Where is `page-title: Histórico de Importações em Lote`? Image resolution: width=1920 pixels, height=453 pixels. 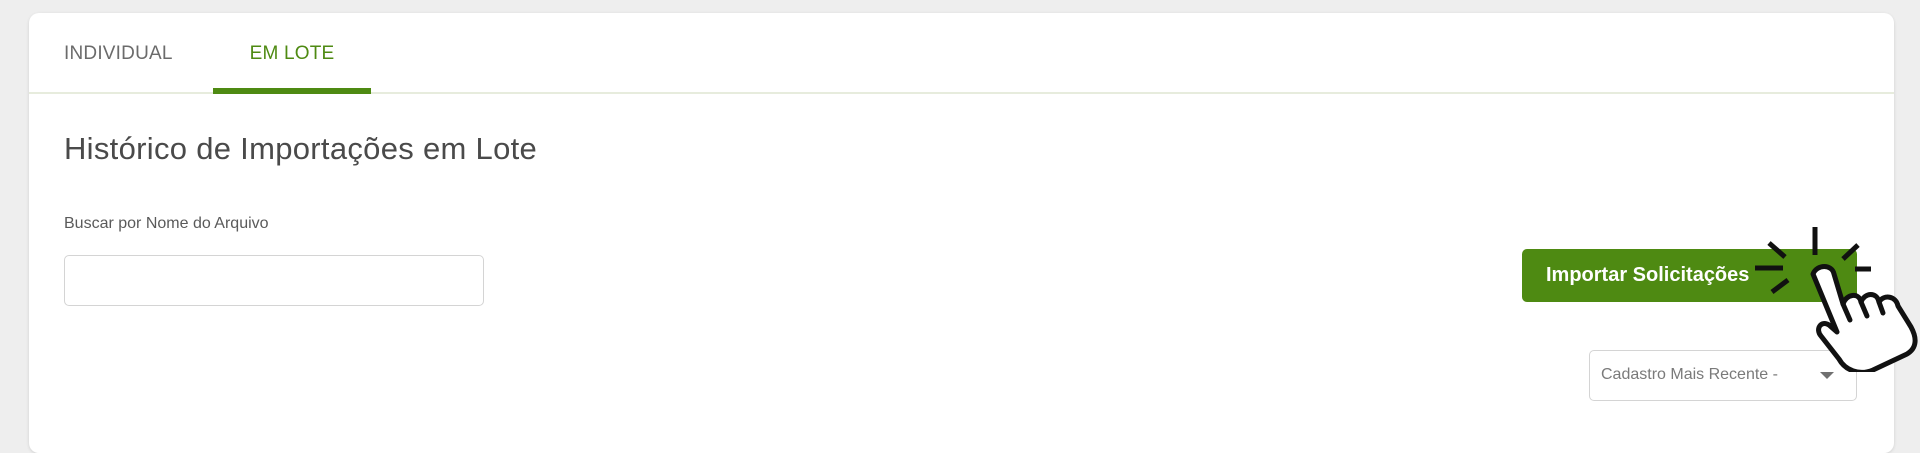
page-title: Histórico de Importações em Lote is located at coordinates (301, 148).